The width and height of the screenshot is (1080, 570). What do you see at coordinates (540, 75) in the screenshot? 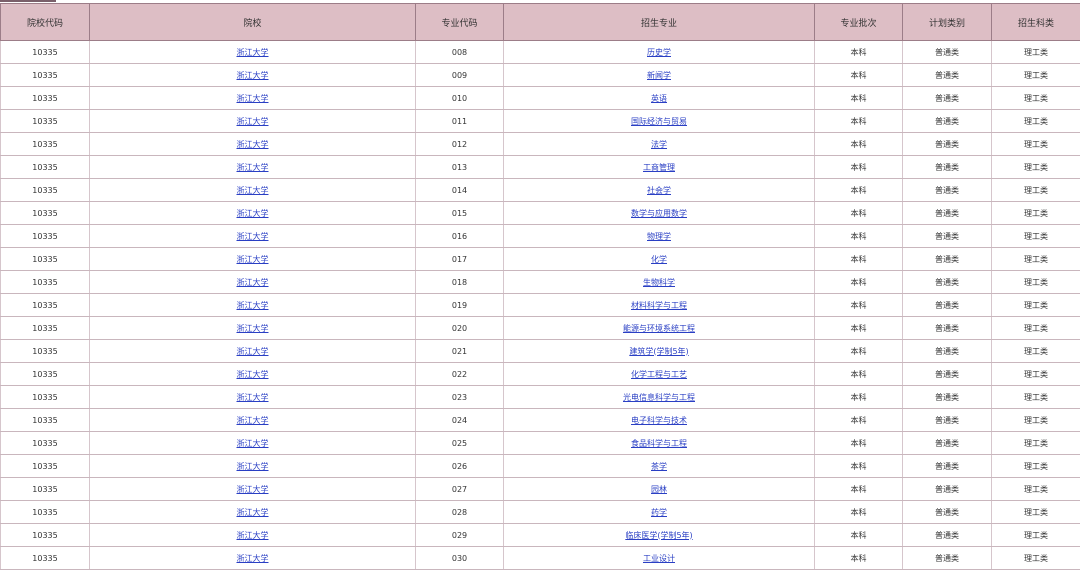
I see `table-row: 10335浙江大学009新闻学本科普通类理工类` at bounding box center [540, 75].